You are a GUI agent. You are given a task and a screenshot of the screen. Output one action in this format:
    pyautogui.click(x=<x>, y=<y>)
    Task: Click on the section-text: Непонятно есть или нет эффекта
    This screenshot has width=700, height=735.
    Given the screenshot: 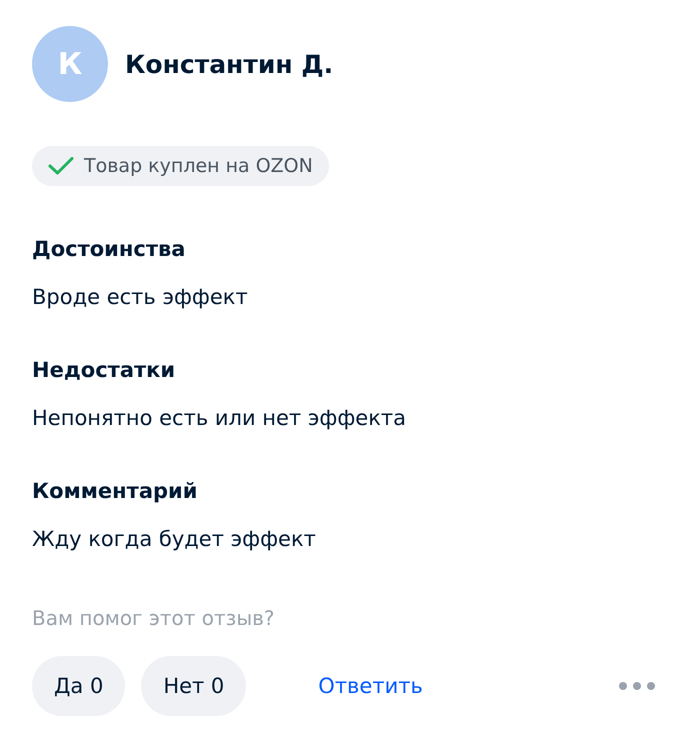 What is the action you would take?
    pyautogui.click(x=219, y=418)
    